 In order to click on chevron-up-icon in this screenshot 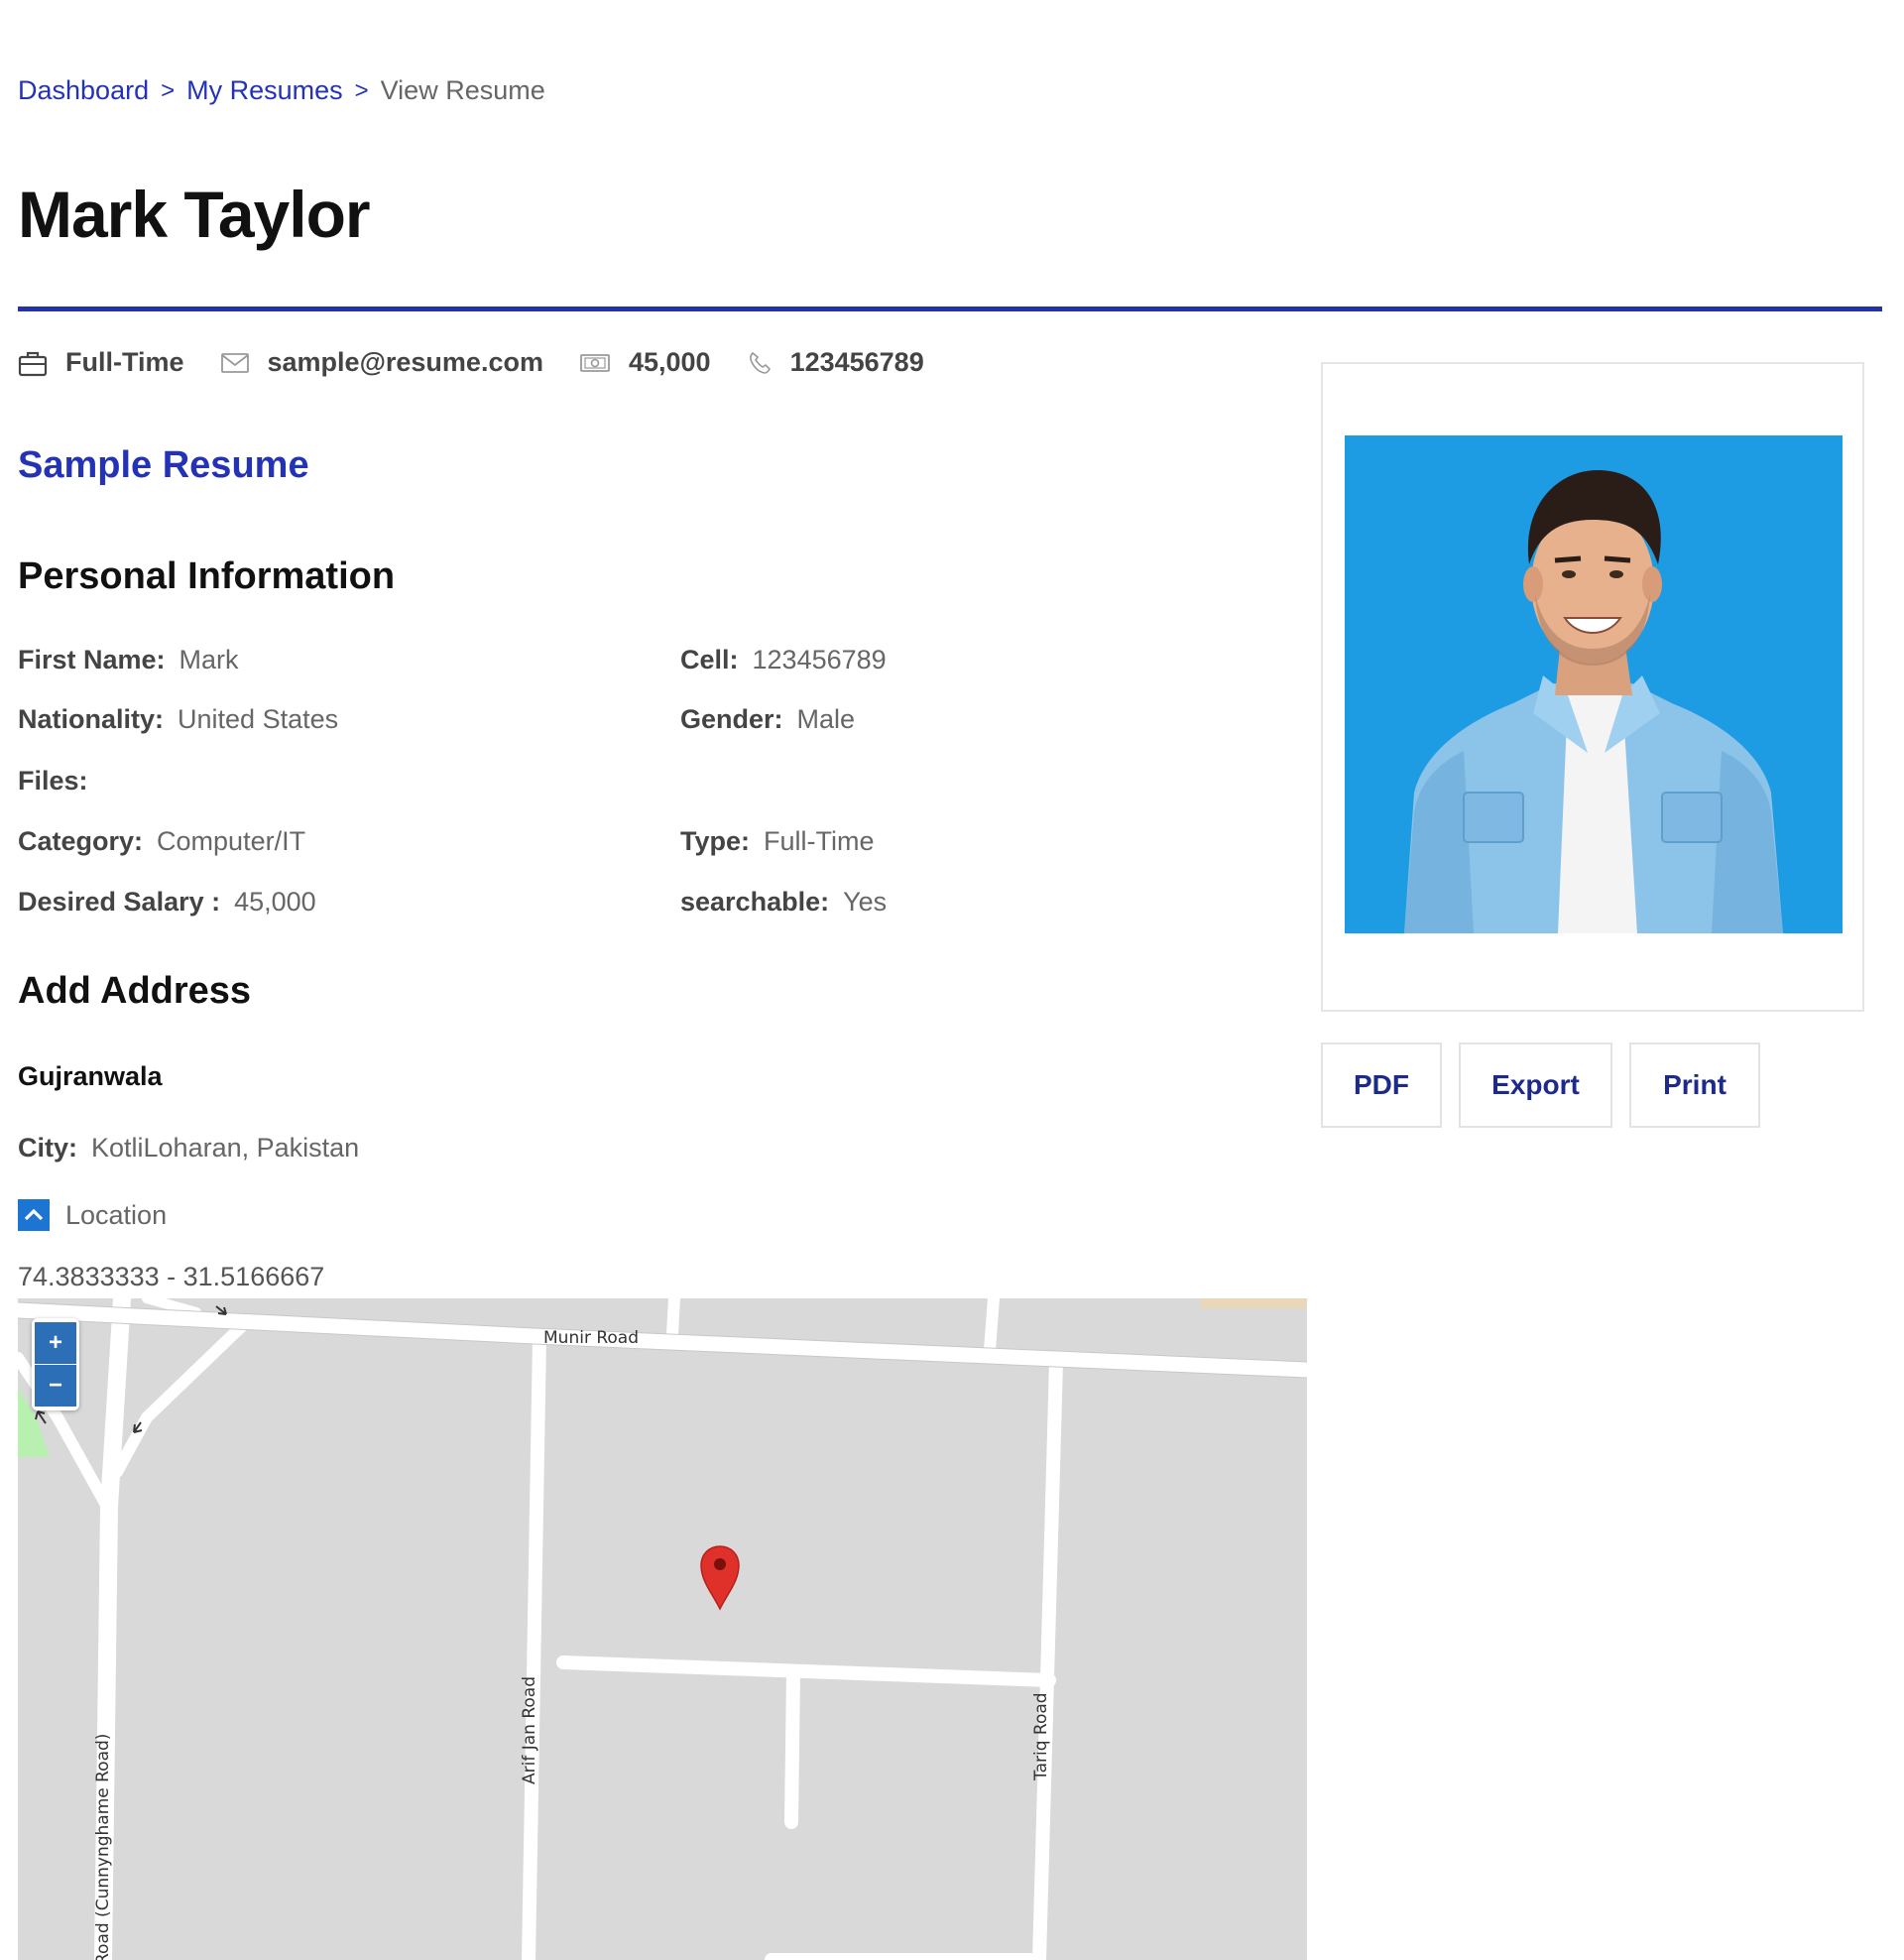, I will do `click(34, 1215)`.